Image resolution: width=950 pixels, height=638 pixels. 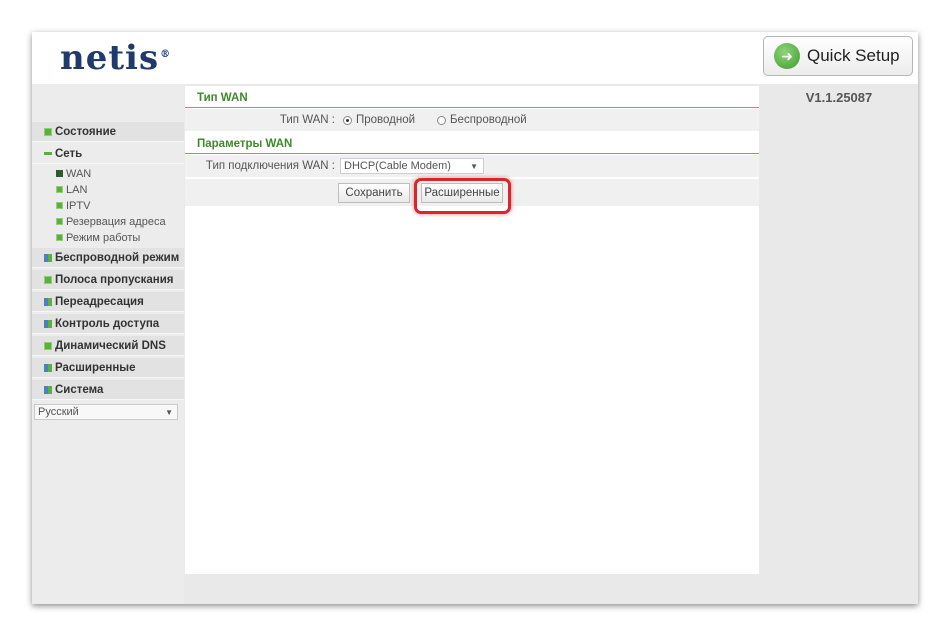 I want to click on sidebar-item-wireless: Беспроводной режим, so click(x=108, y=258).